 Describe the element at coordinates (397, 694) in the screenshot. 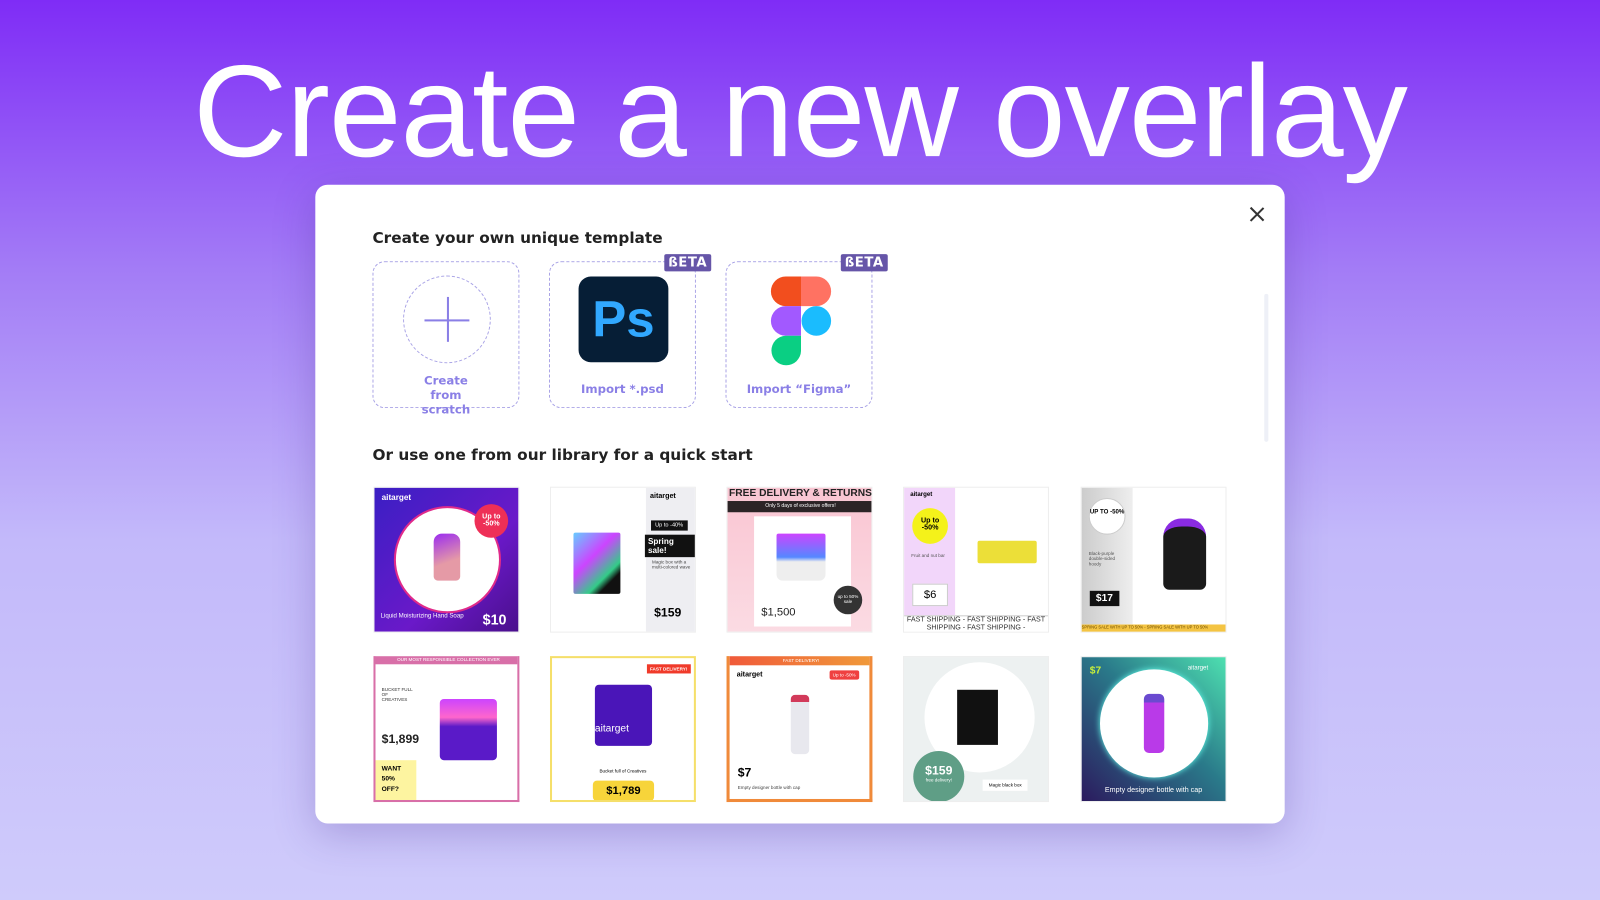

I see `caption: BUCKET FULL OF CREATIVES` at that location.